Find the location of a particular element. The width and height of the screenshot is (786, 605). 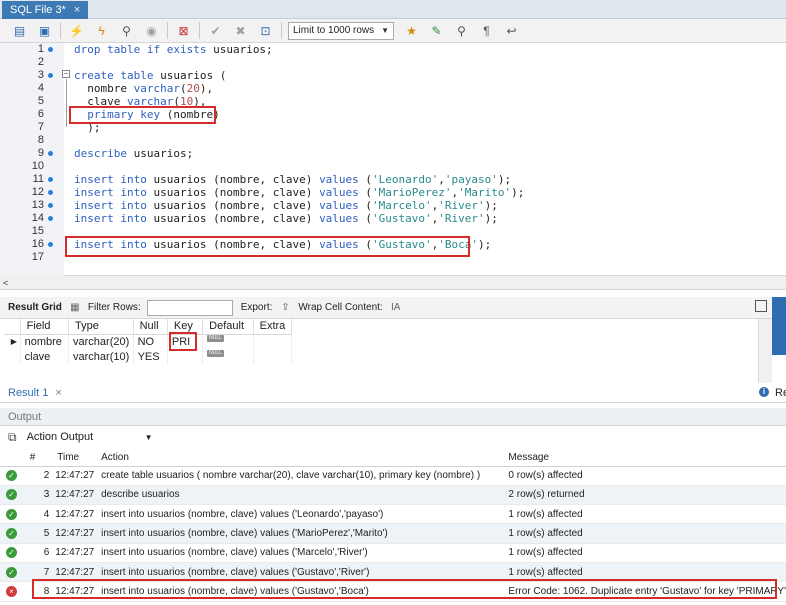

stop-on-error-icon: ⊠ is located at coordinates (183, 30).